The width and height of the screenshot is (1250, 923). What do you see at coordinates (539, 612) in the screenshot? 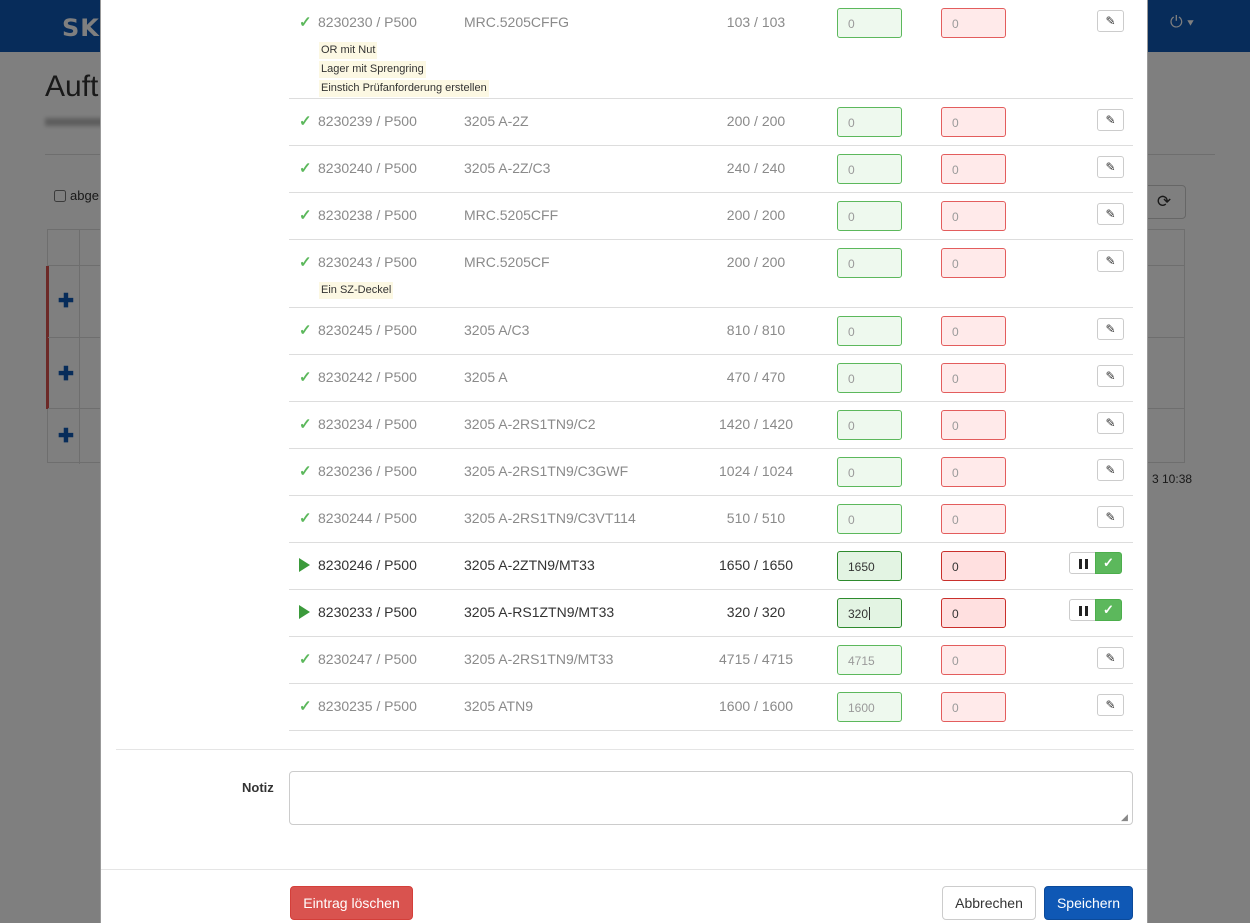
I see `article-name: 3205 A-RS1ZTN9/MT33` at bounding box center [539, 612].